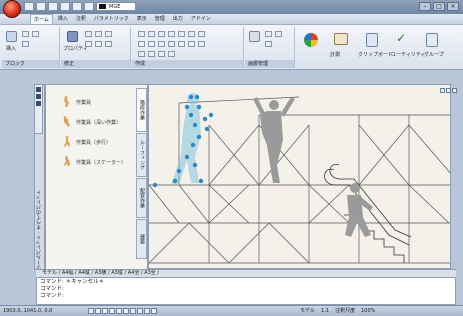 This screenshot has height=316, width=463. Describe the element at coordinates (72, 282) in the screenshot. I see `command-history-line: コマンド: ＊キャンセル＊` at that location.